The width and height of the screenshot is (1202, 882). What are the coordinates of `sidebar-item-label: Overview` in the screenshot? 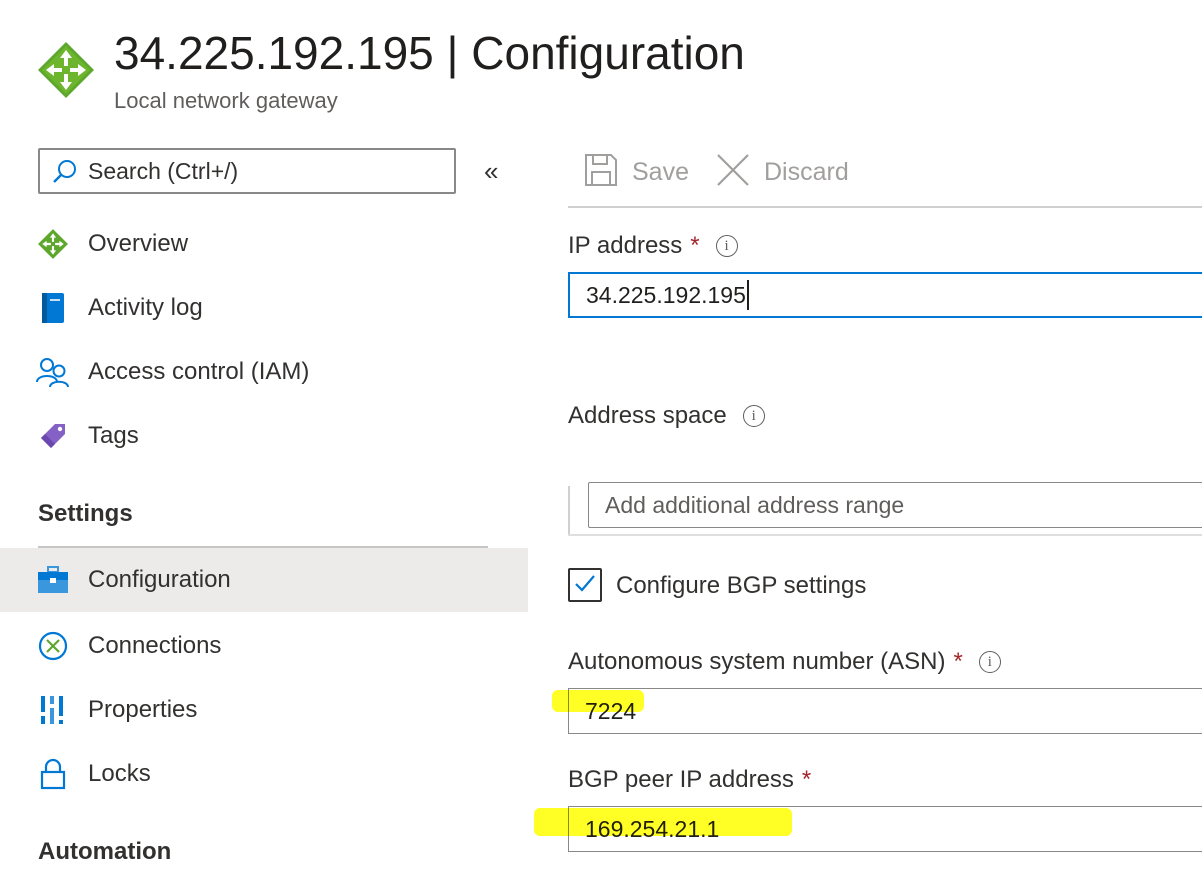 It's located at (138, 243).